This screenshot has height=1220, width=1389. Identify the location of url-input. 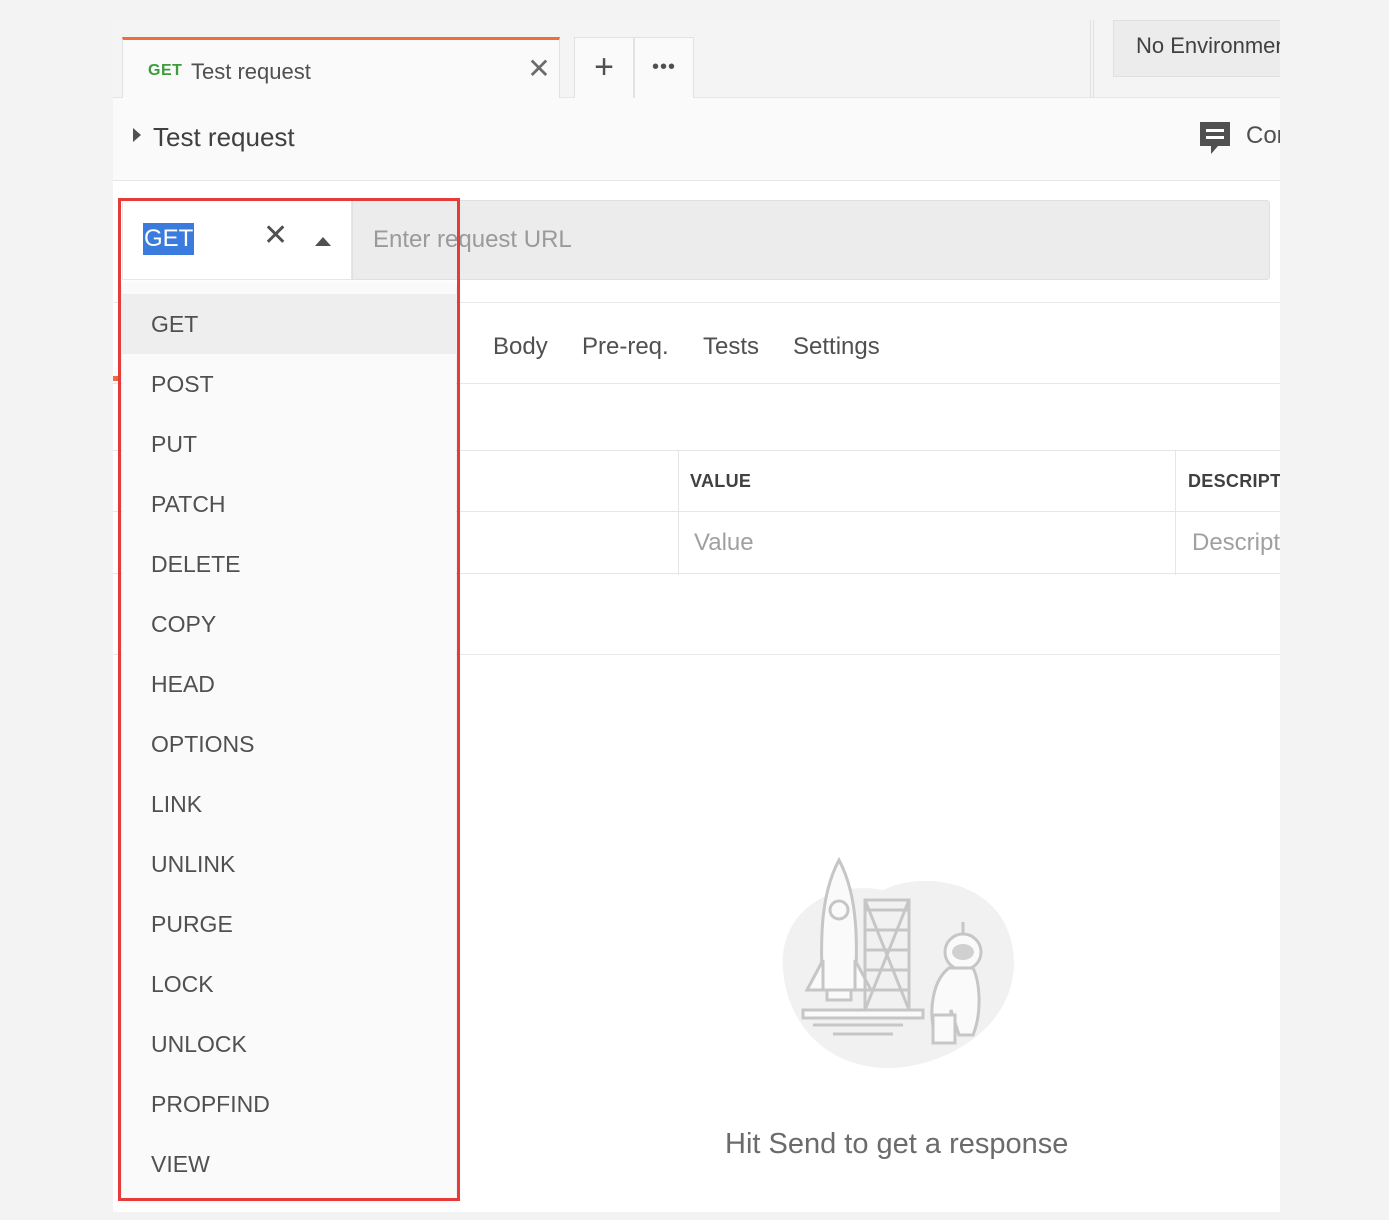
(811, 240).